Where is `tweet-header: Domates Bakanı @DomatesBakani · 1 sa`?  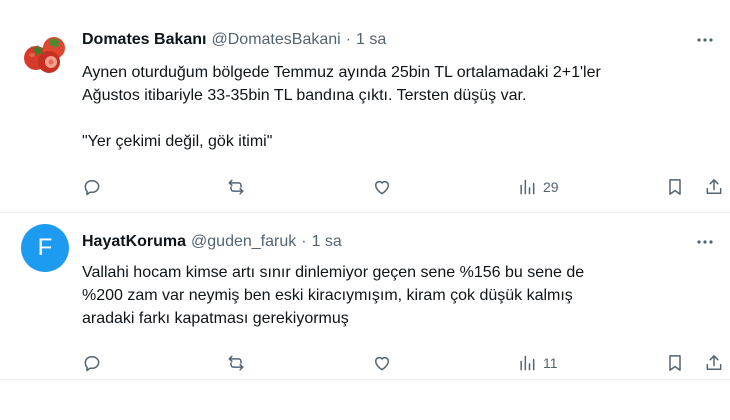
tweet-header: Domates Bakanı @DomatesBakani · 1 sa is located at coordinates (396, 40).